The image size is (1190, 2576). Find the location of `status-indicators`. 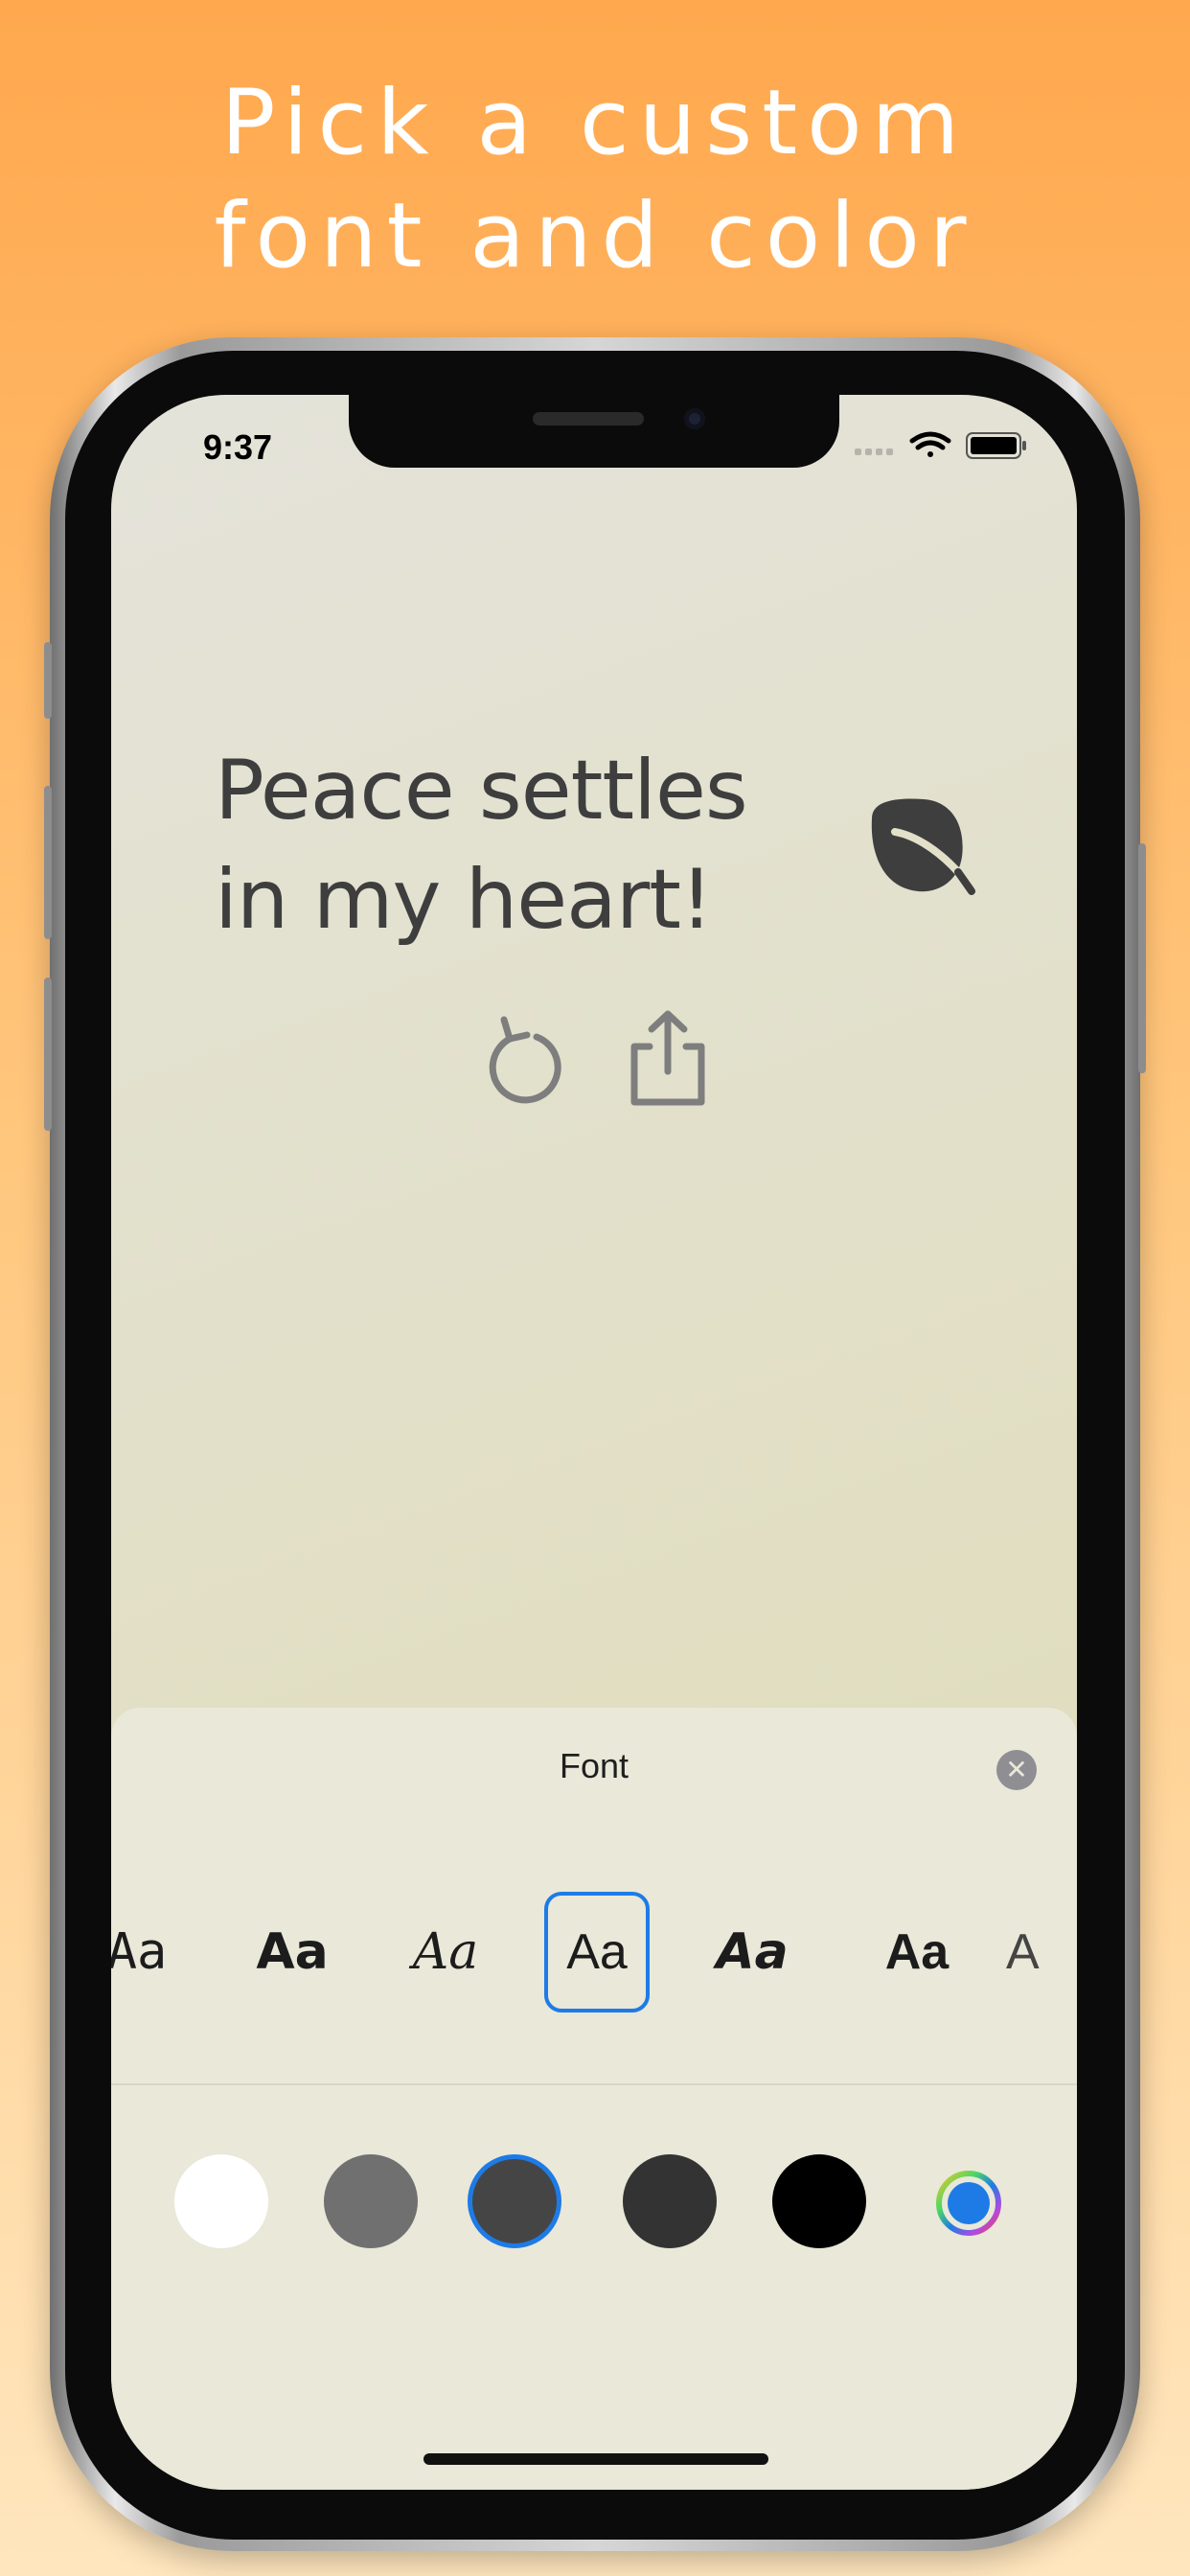

status-indicators is located at coordinates (941, 445).